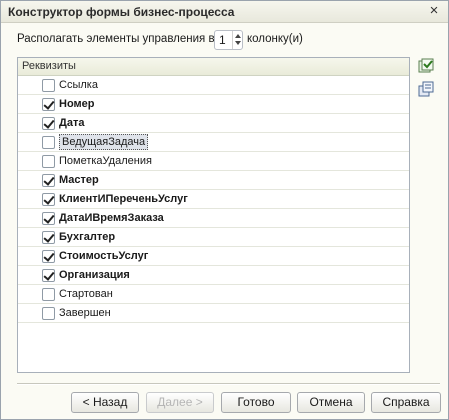  Describe the element at coordinates (77, 104) in the screenshot. I see `row-label: Номер` at that location.